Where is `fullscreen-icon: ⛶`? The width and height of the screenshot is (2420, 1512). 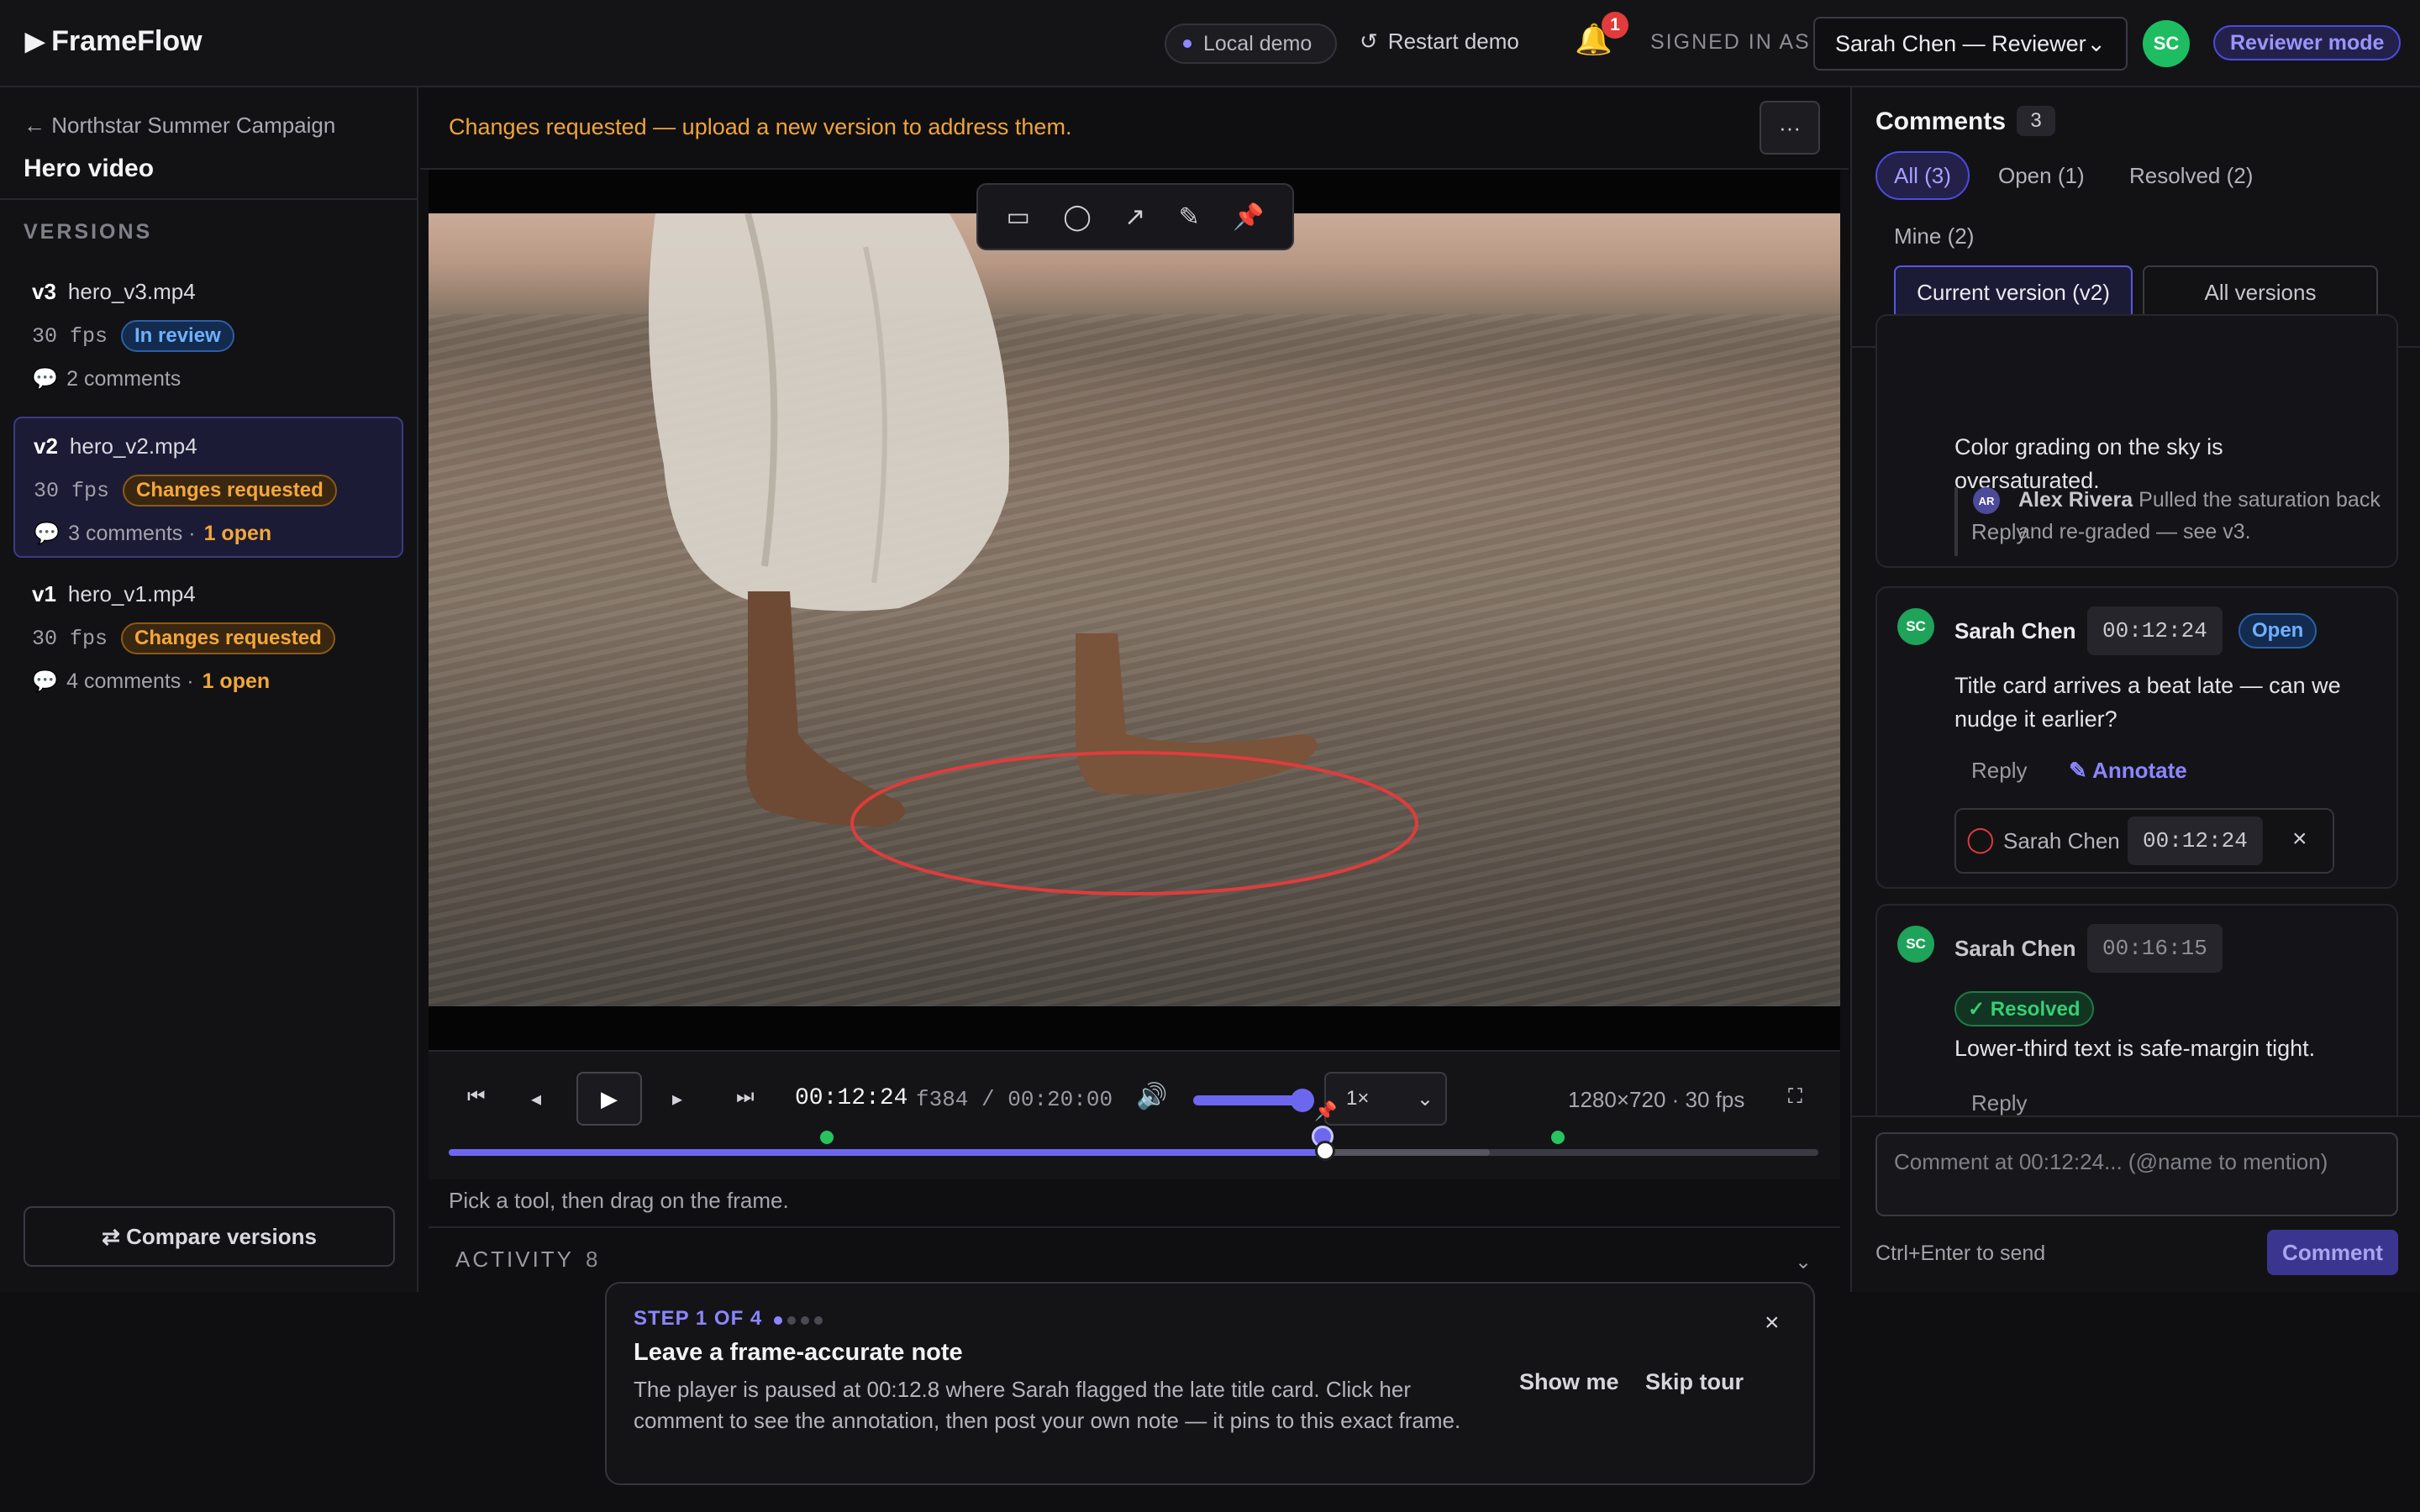 fullscreen-icon: ⛶ is located at coordinates (1795, 1097).